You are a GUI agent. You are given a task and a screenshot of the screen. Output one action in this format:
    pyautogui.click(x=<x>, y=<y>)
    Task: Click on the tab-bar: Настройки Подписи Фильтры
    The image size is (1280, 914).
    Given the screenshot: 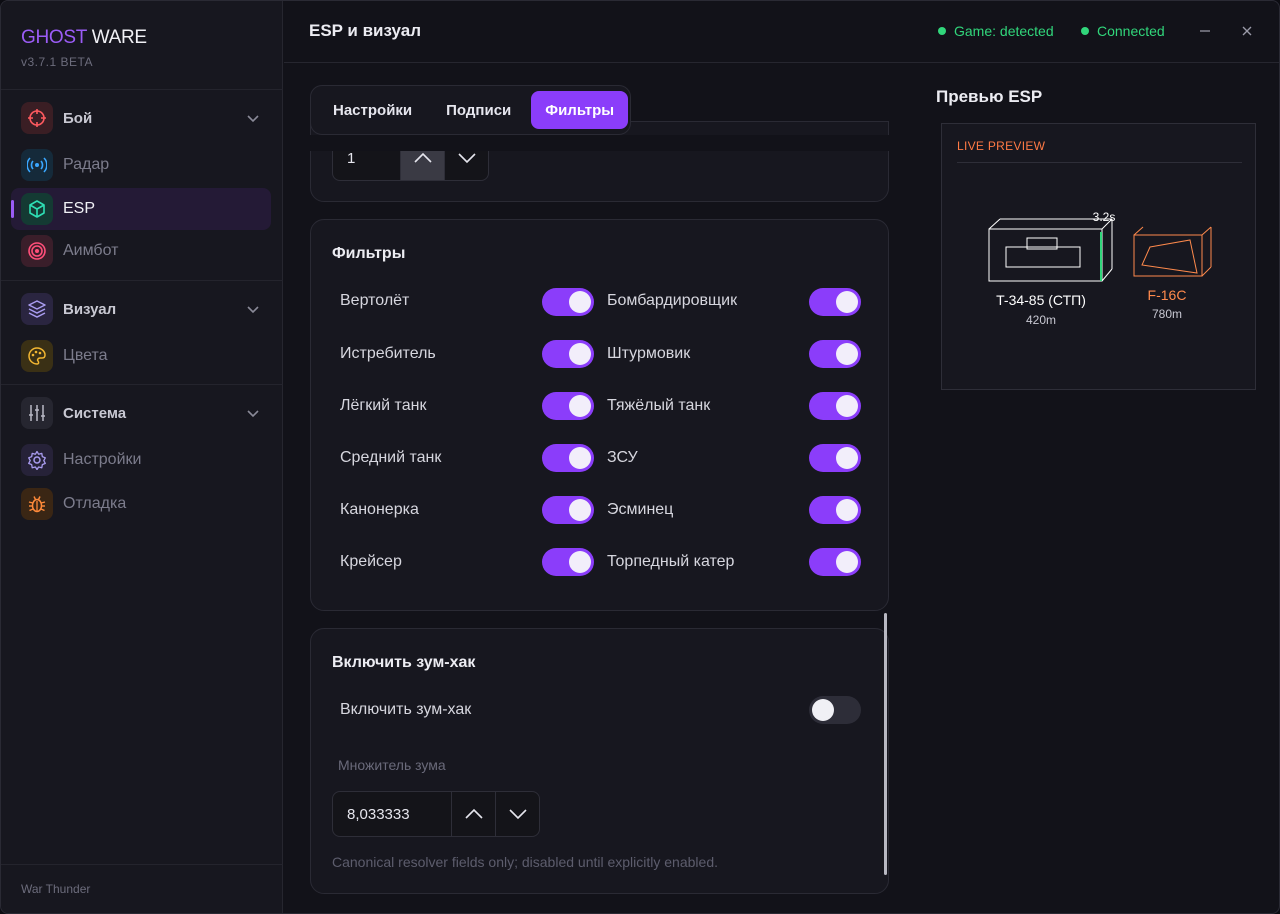 What is the action you would take?
    pyautogui.click(x=470, y=110)
    